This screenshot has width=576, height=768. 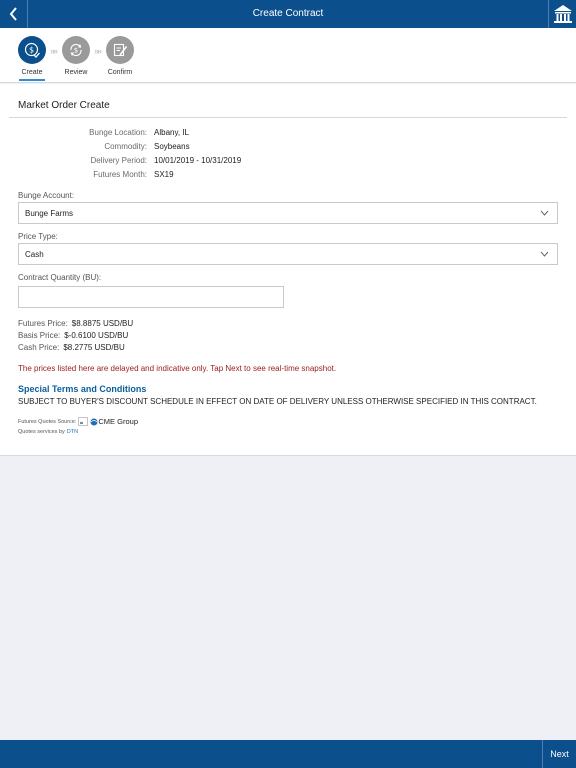 I want to click on futures-price-value: $8.8875 USD/BU, so click(x=102, y=323).